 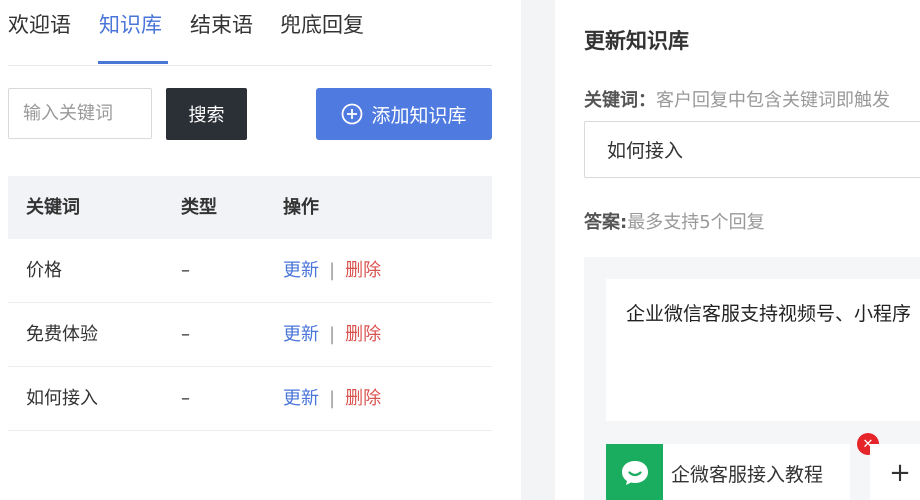 What do you see at coordinates (62, 398) in the screenshot?
I see `row-keyword: 如何接入` at bounding box center [62, 398].